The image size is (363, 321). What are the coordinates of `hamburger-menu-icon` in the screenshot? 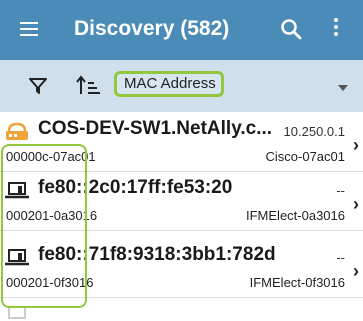 It's located at (29, 29).